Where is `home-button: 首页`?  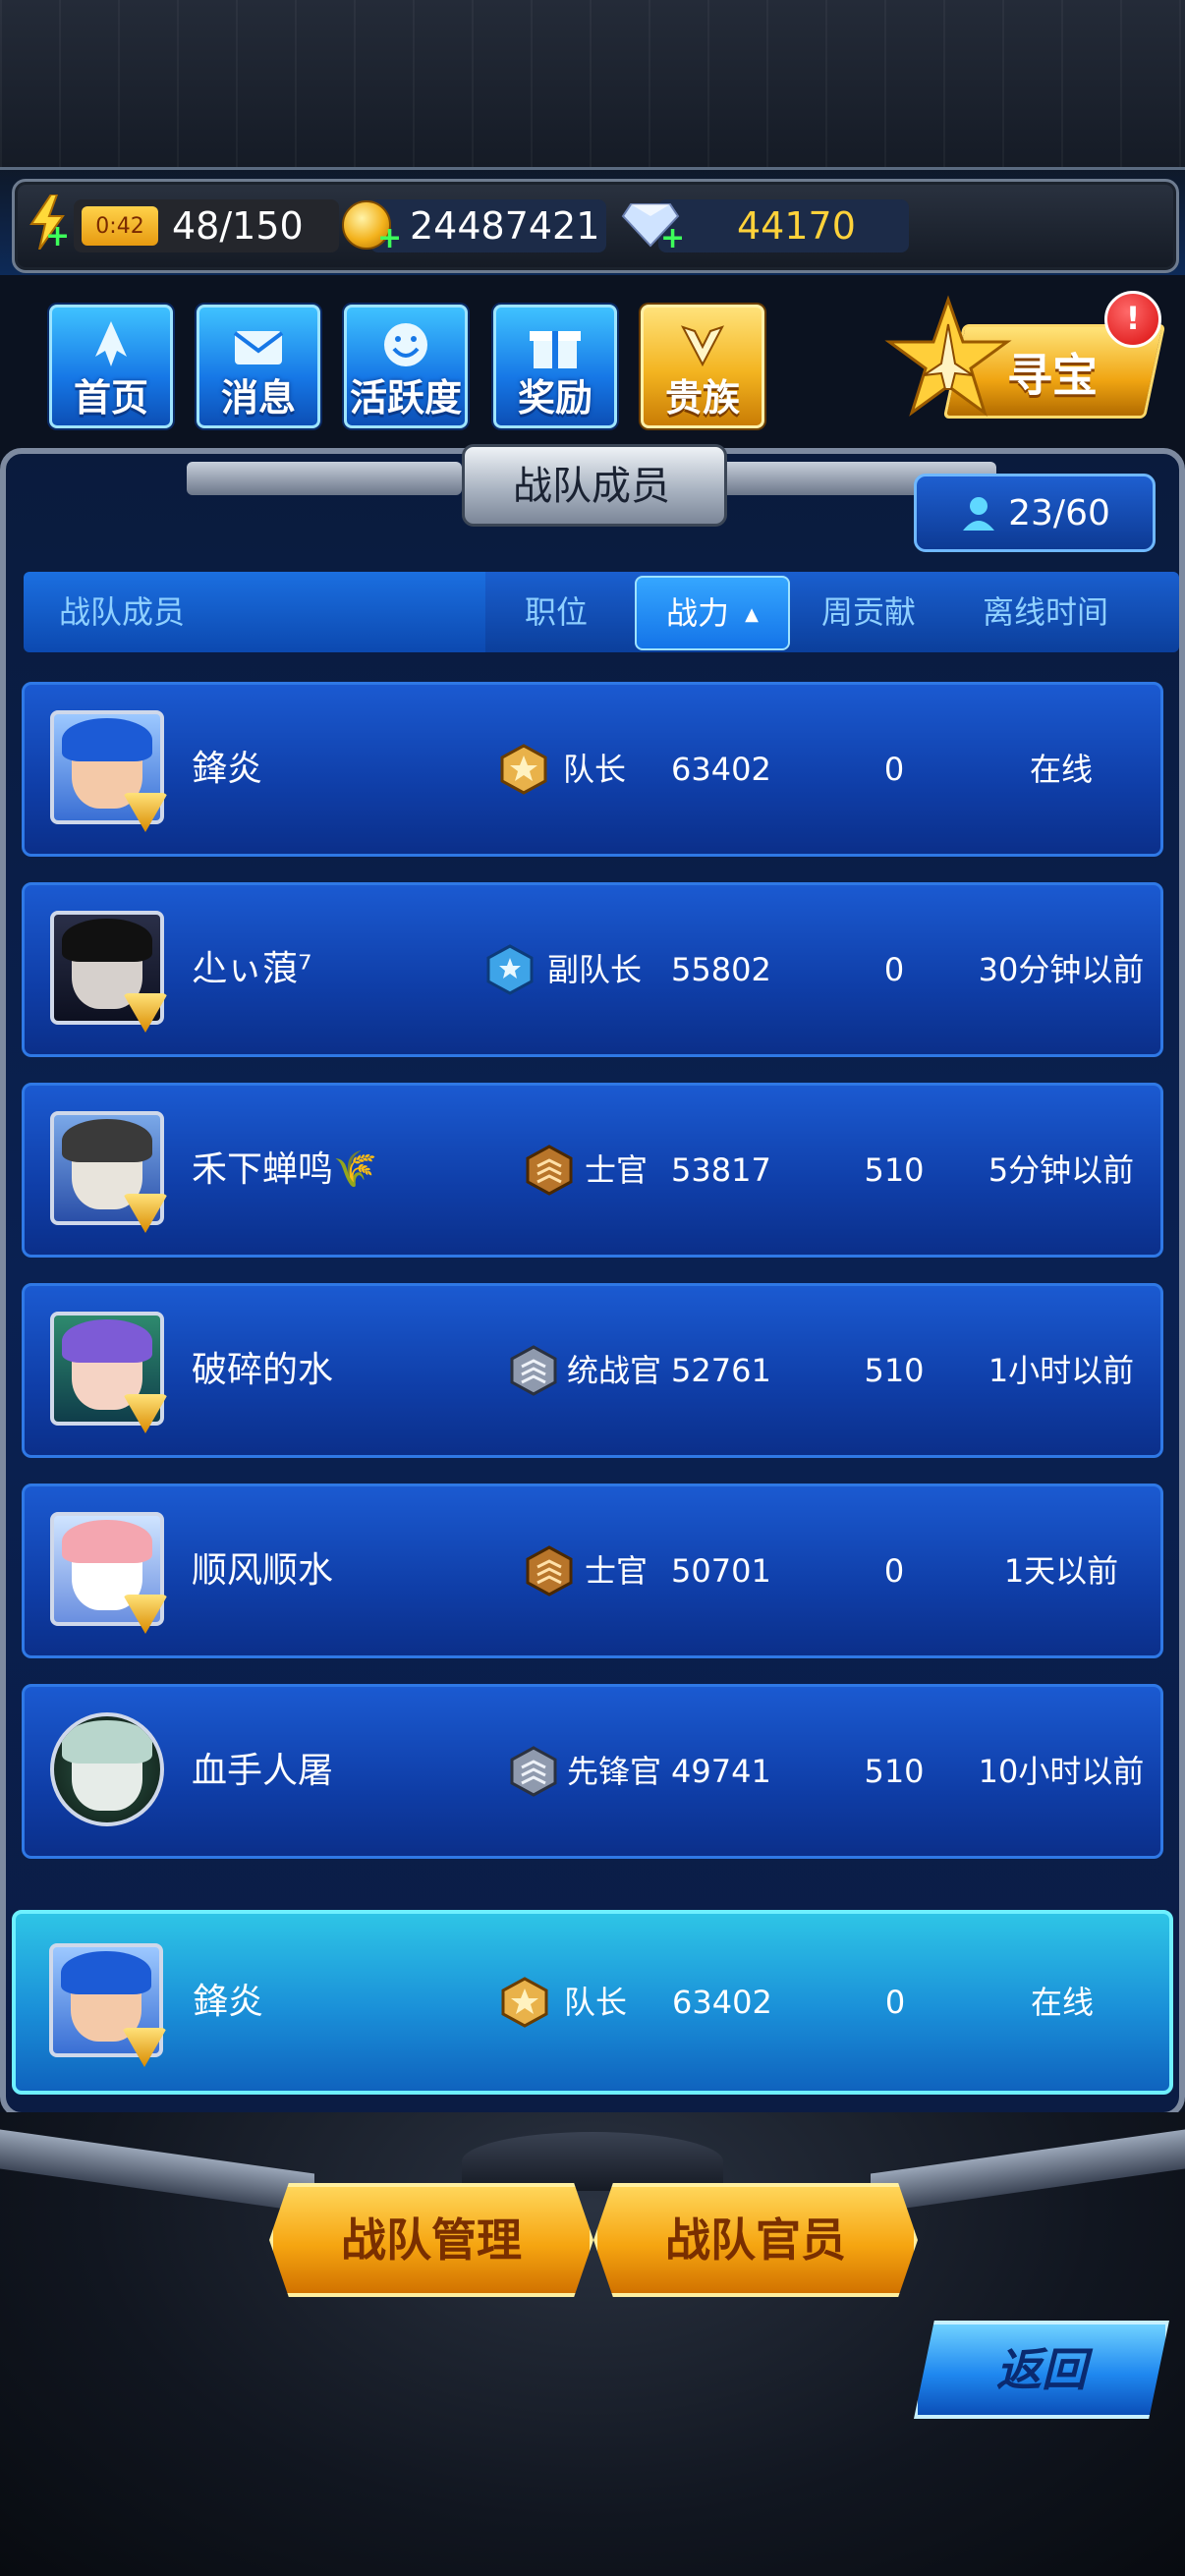 home-button: 首页 is located at coordinates (111, 366).